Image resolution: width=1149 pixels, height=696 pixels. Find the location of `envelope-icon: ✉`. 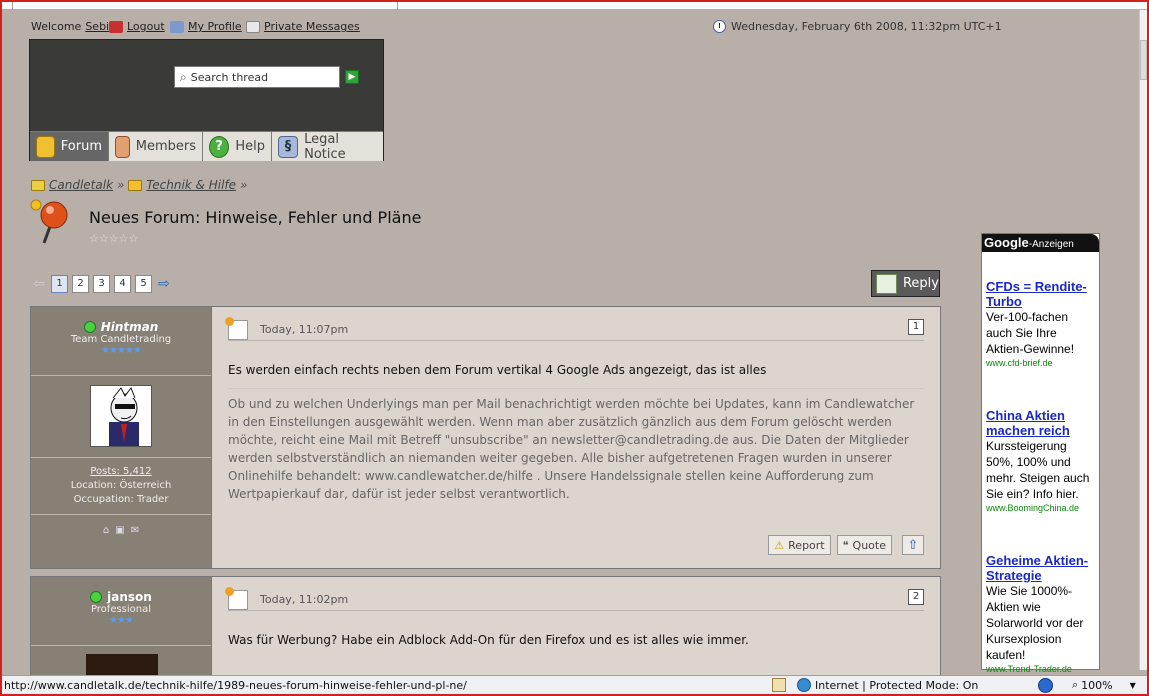

envelope-icon: ✉ is located at coordinates (135, 530).